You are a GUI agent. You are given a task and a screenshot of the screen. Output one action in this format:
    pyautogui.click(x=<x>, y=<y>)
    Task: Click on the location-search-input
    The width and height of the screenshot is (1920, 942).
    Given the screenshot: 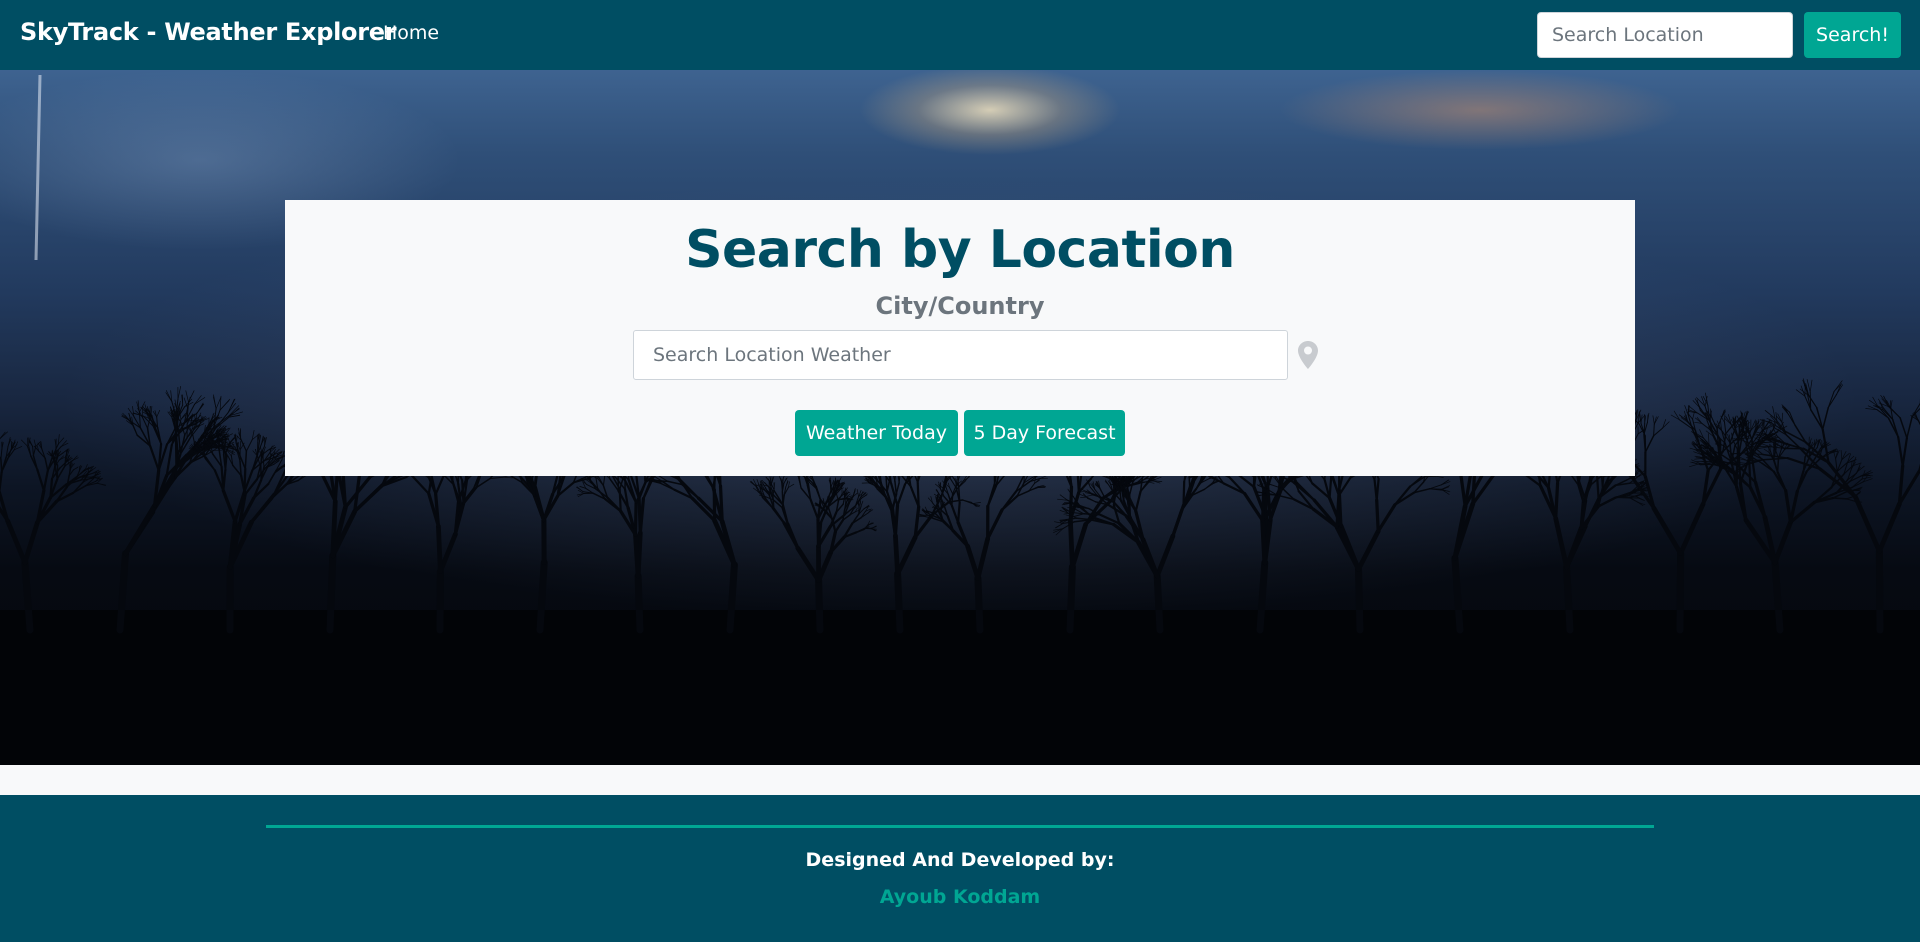 What is the action you would take?
    pyautogui.click(x=960, y=355)
    